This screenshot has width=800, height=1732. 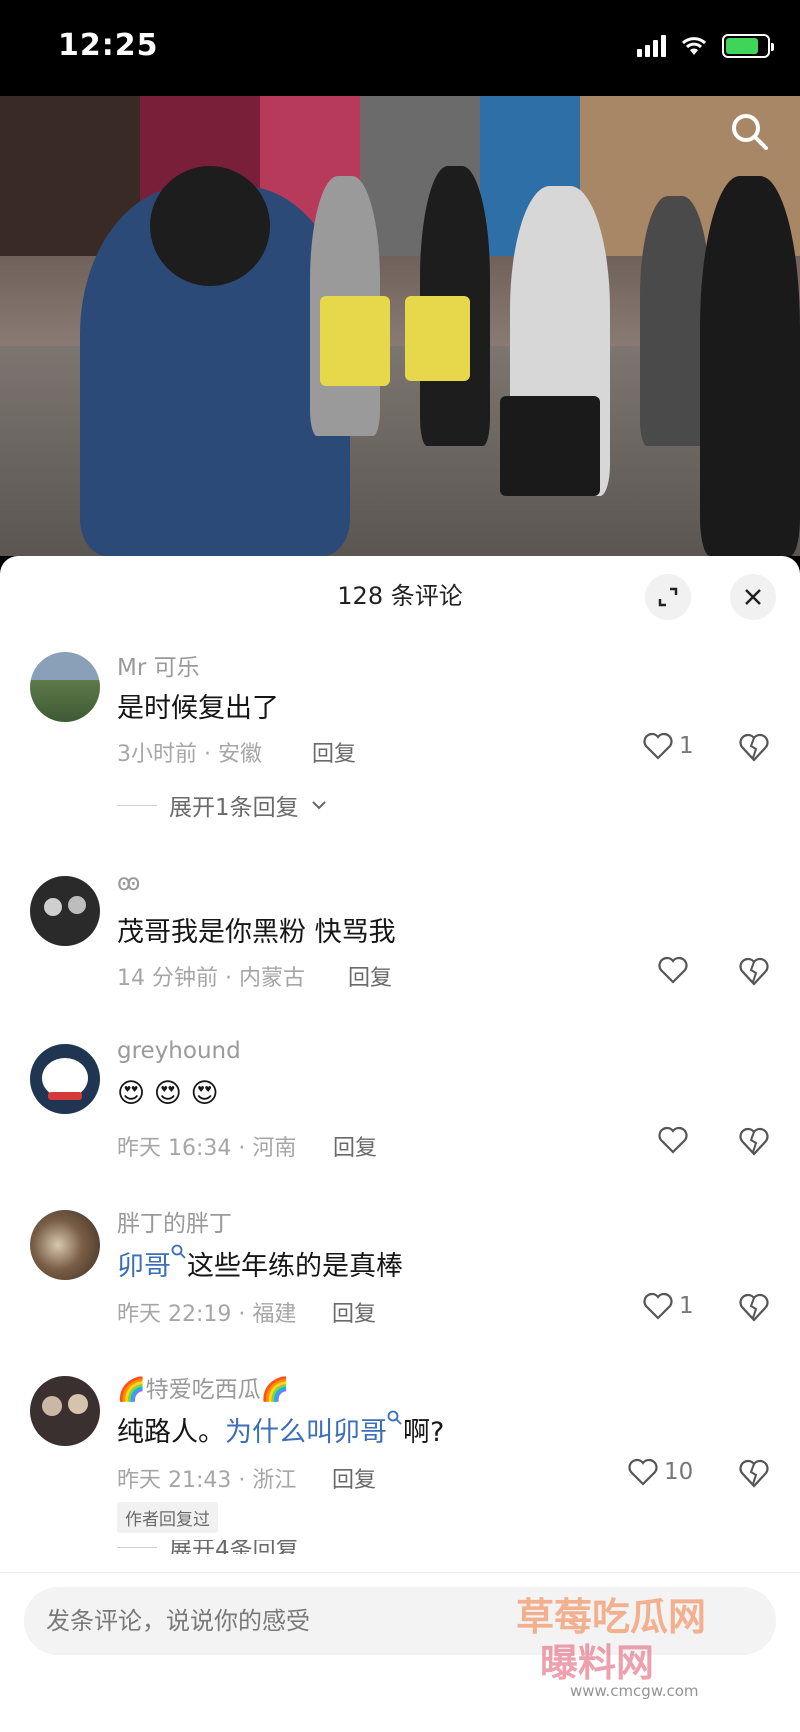 What do you see at coordinates (234, 1547) in the screenshot?
I see `expand-replies-label: 展开4条回复` at bounding box center [234, 1547].